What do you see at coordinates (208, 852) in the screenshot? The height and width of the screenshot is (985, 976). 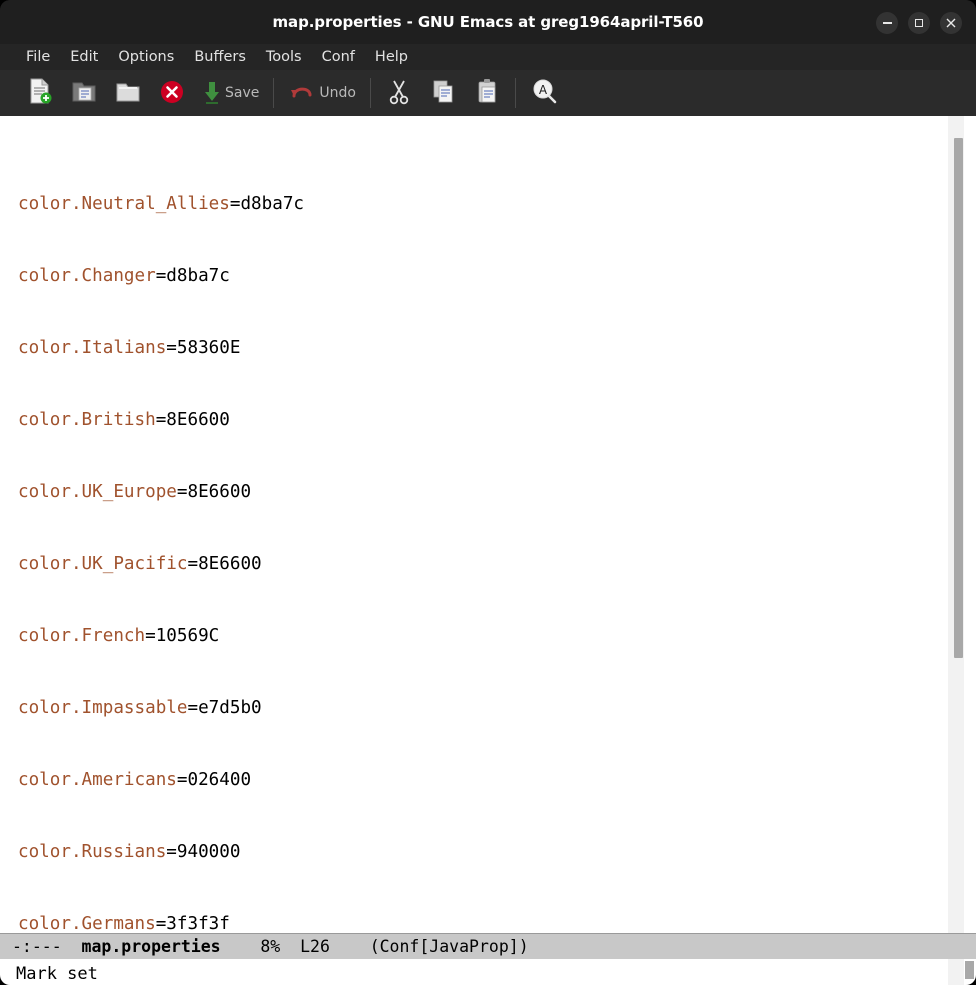 I see `property-value: 940000` at bounding box center [208, 852].